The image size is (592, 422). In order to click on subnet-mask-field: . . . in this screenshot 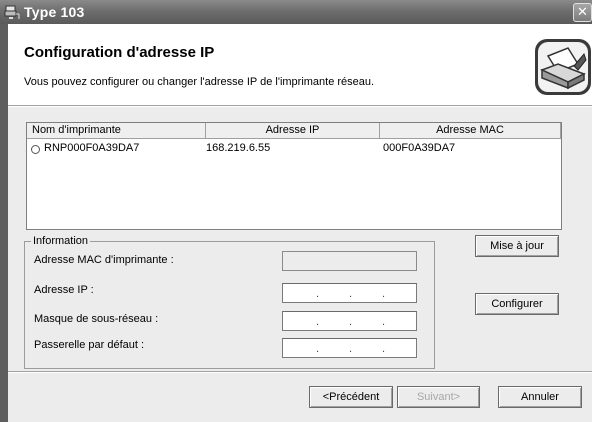, I will do `click(349, 321)`.